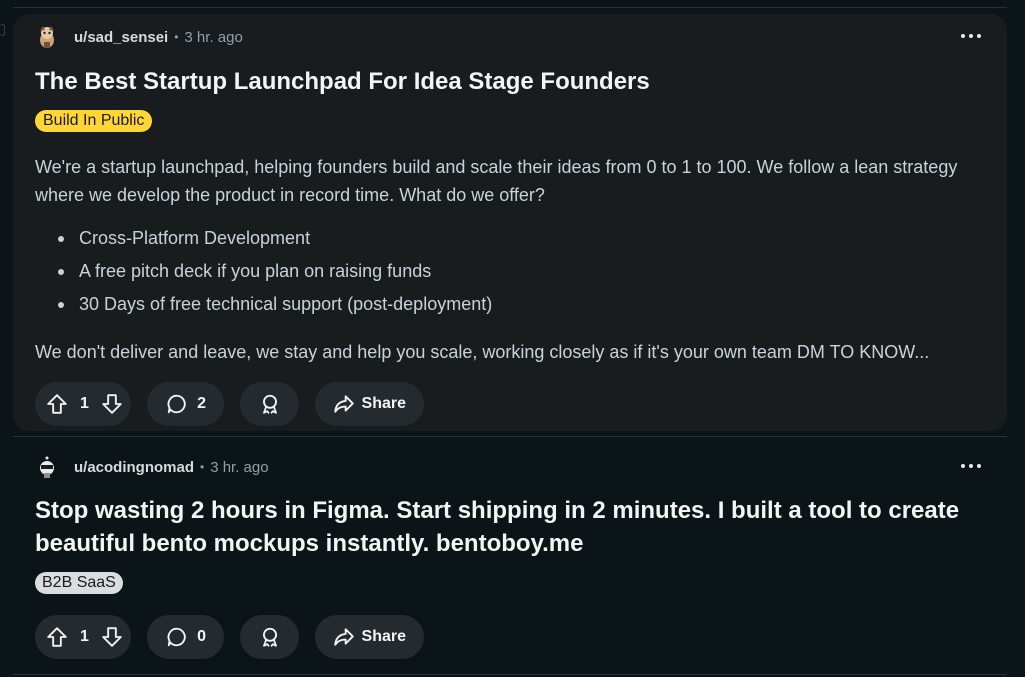 The width and height of the screenshot is (1025, 677). I want to click on comment-count: 2, so click(201, 403).